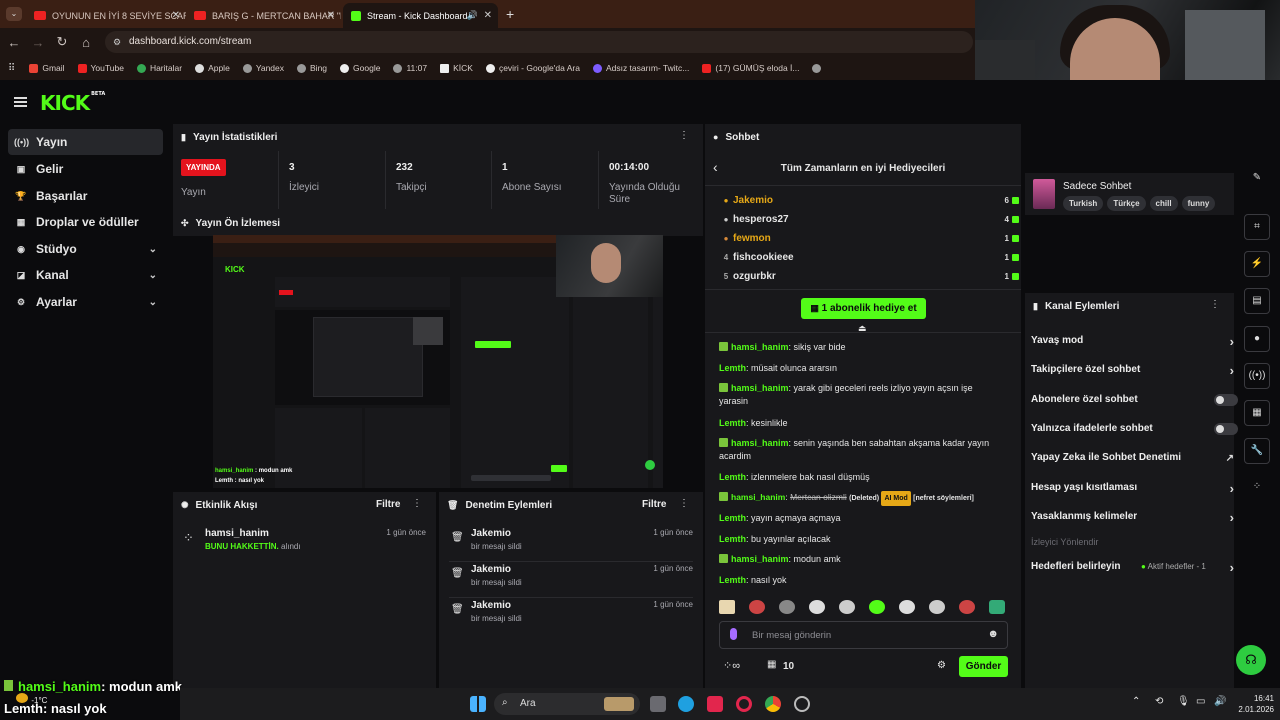 The height and width of the screenshot is (720, 1280). I want to click on speaker-icon: 🔊, so click(472, 15).